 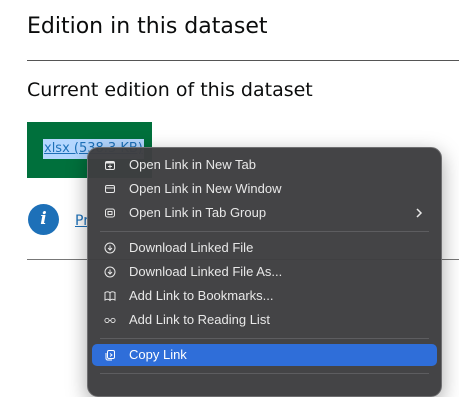 I want to click on tab-group-icon, so click(x=110, y=213).